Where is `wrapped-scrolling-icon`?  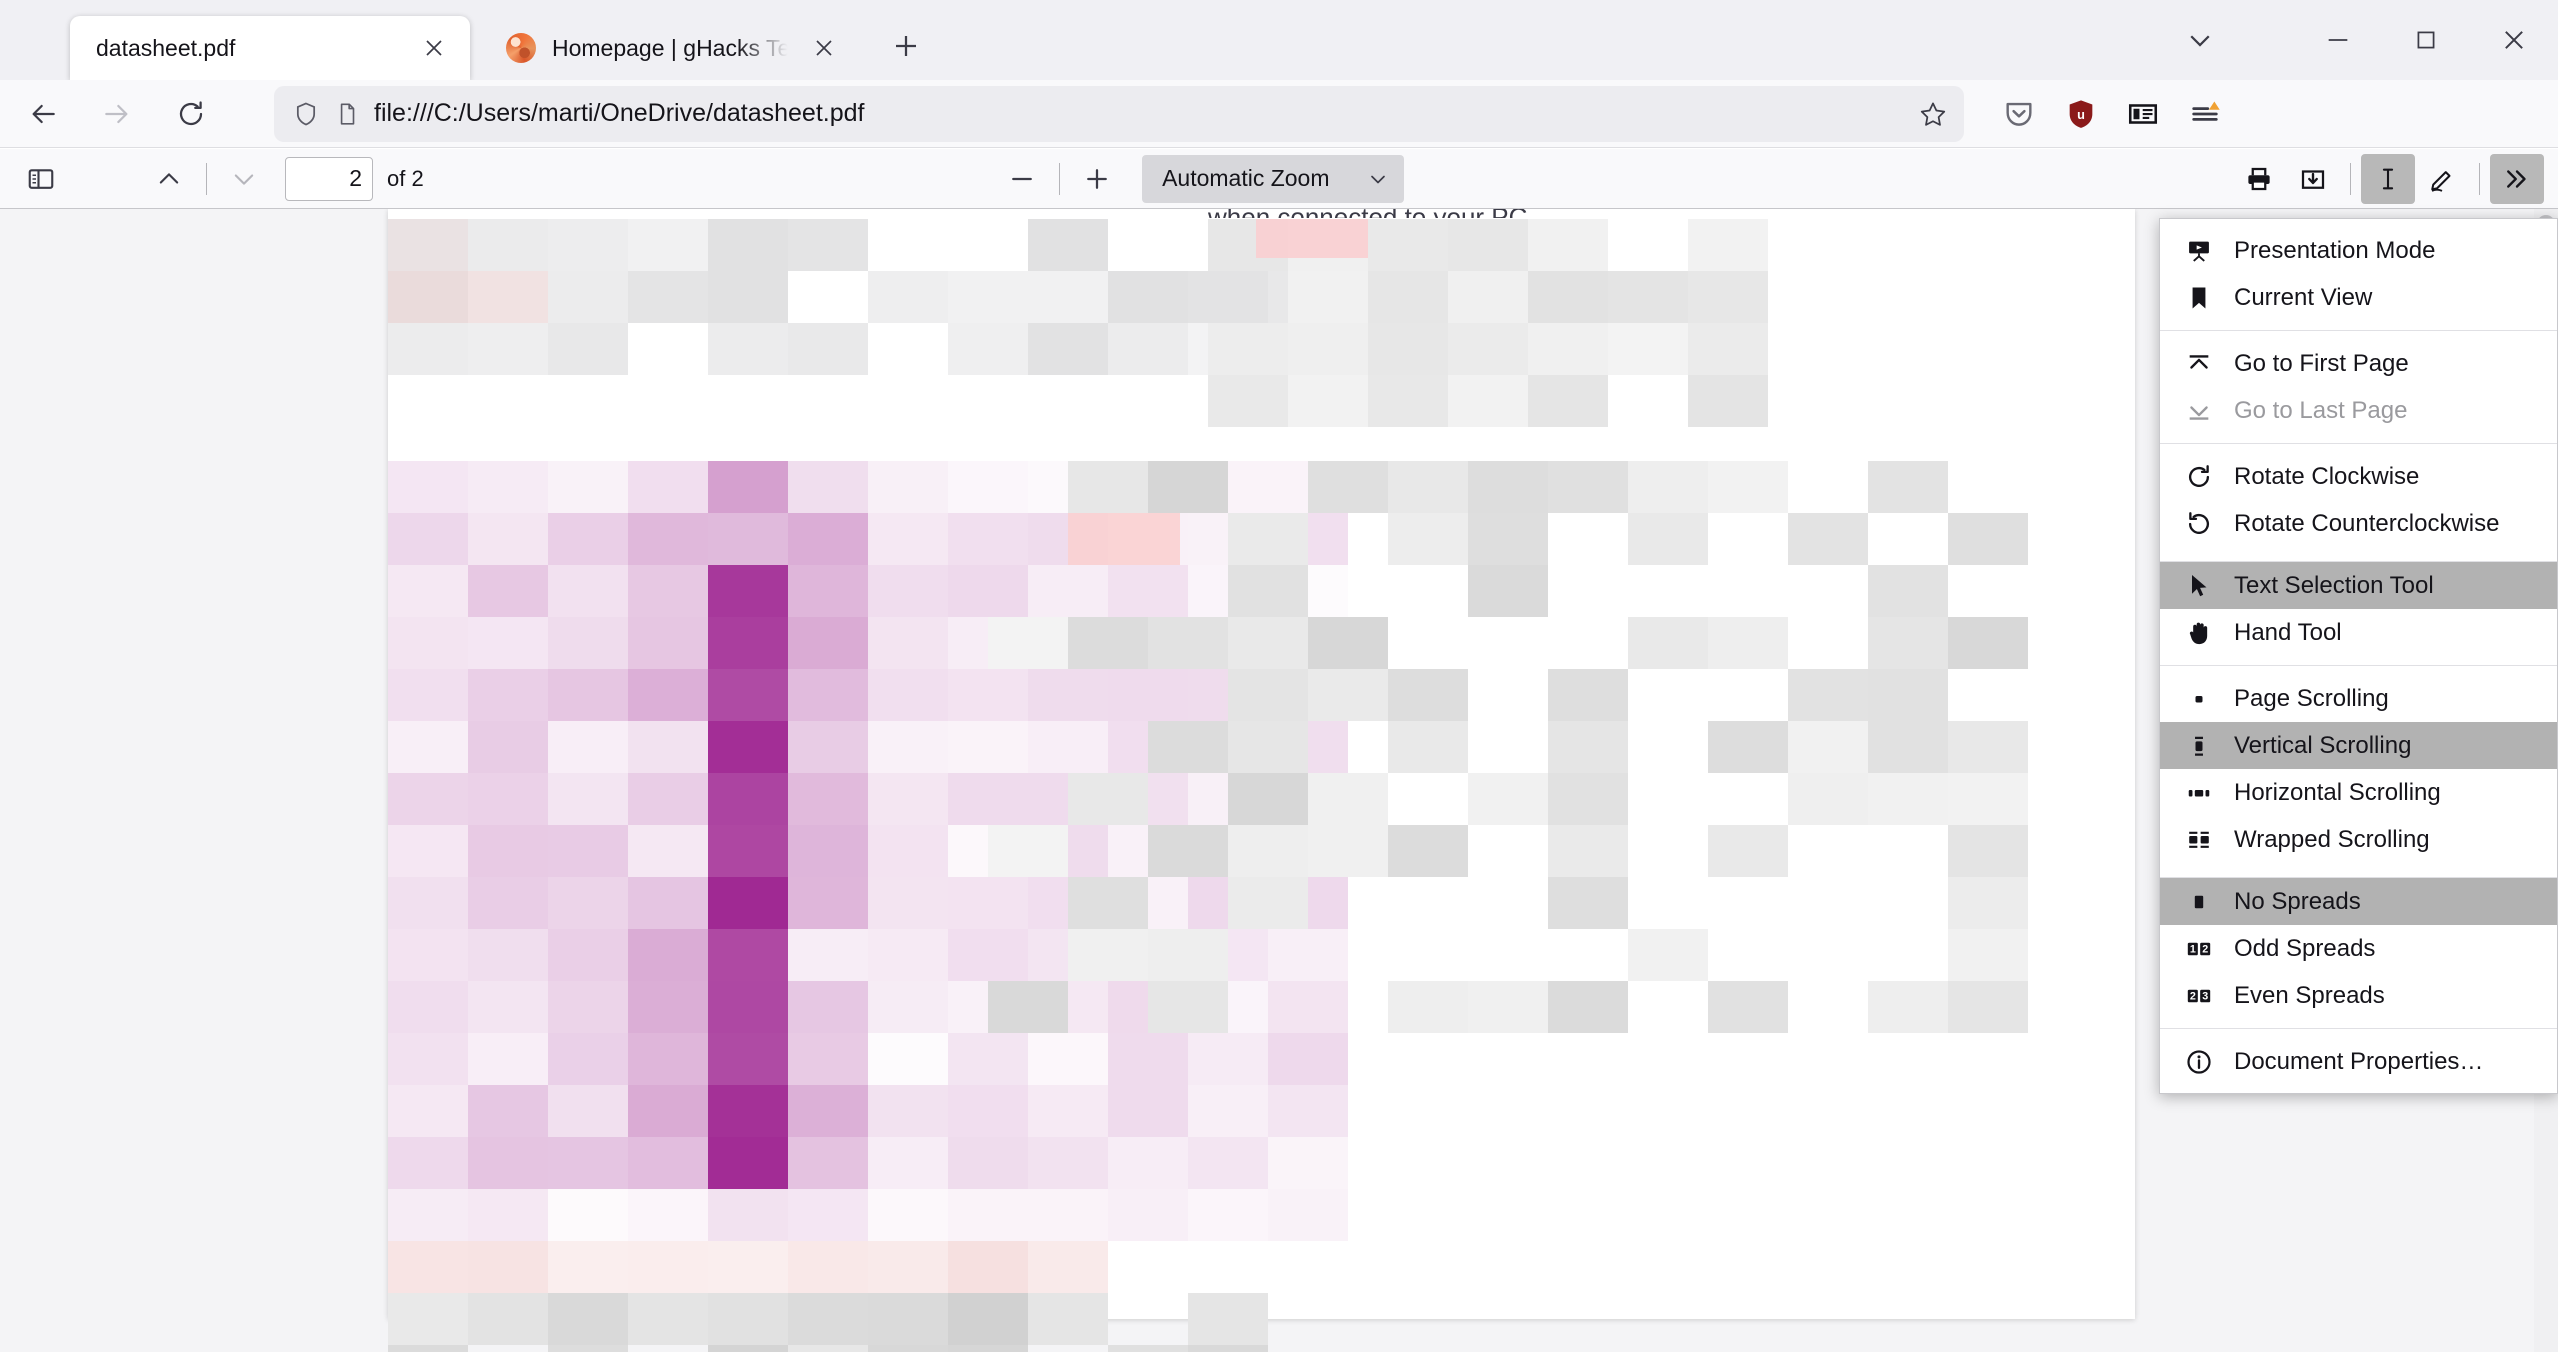
wrapped-scrolling-icon is located at coordinates (2199, 840).